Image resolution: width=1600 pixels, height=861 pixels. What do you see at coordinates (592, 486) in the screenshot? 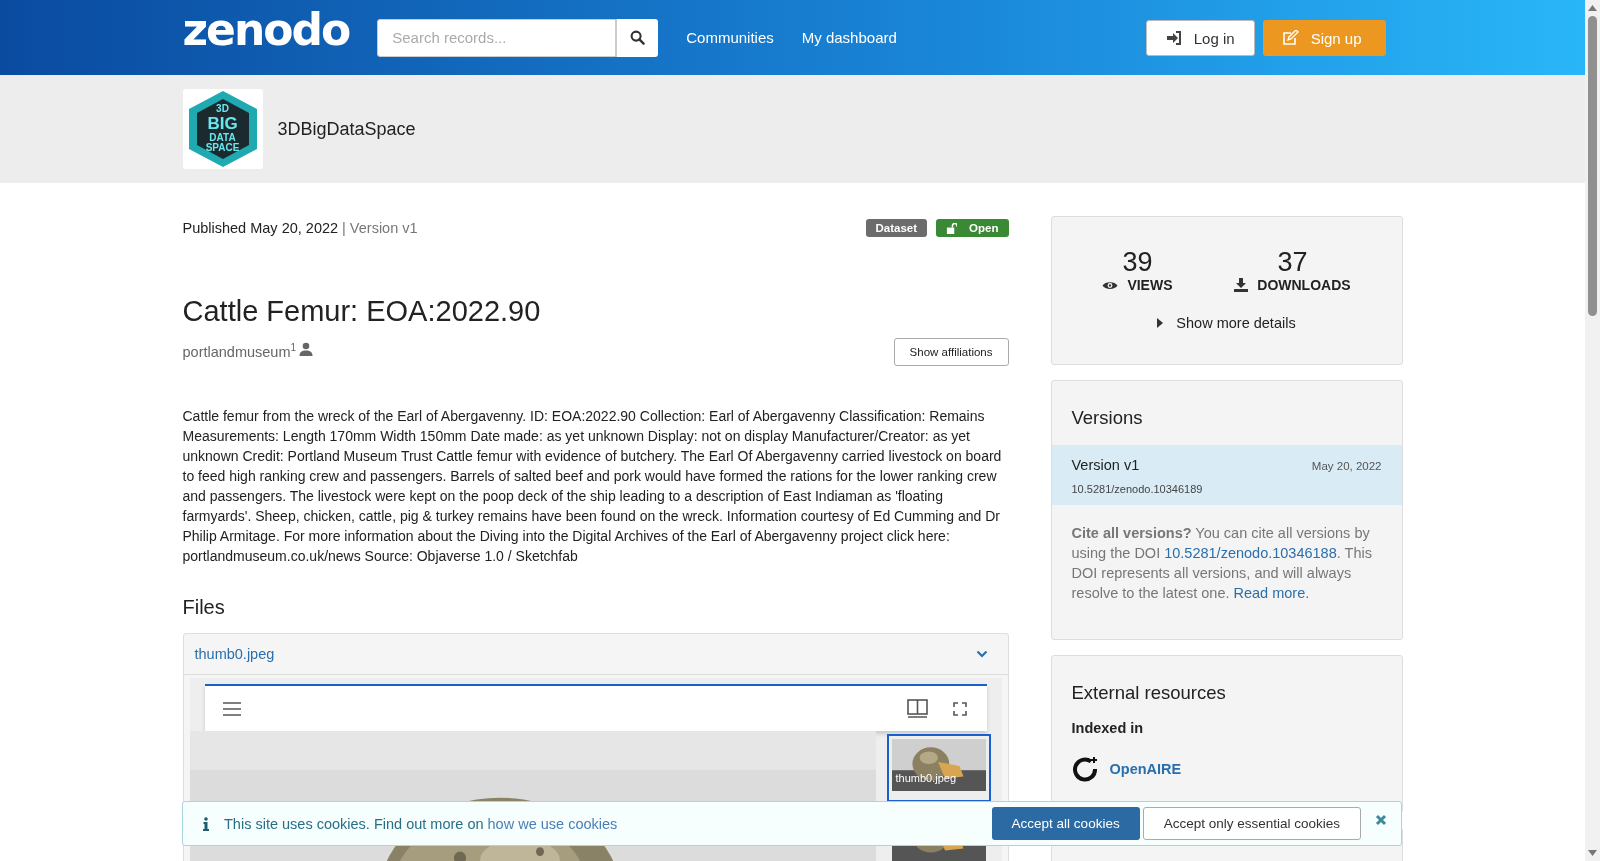
I see `description: Cattle femur from the wreck of the Earl of Abergavenny. ID: EOA:2022.90 Collection: Earl of Abergavenny Classification: Remains Measurements: Length 170mm Width 150mm Date made: as yet unknown Display: not on display Manufacturer/Creator: as yet unknown Credit: Portland Museum Trust Cattle femur with evidence of butchery. The Earl Of Abergavenny carried livestock on board to feed high ranking crew and passengers. Barrels of salted beef and pork would have formed the rations for the lower ranking crew and passengers. The livestock were kept on the poop deck of the ship leading to a description of East Indiaman as 'floating farmyards'. Sheep, chicken, cattle, pig & turkey remains have been found on the wreck. Information courtesy of Ed Cumming and Dr Philip Armitage. For more information about the Diving into the Digital Archives of the Earl of Abergavenny project click here: portlandmuseum.co.uk/news Source: Objaverse 1.0 / Sketchfab` at bounding box center [592, 486].